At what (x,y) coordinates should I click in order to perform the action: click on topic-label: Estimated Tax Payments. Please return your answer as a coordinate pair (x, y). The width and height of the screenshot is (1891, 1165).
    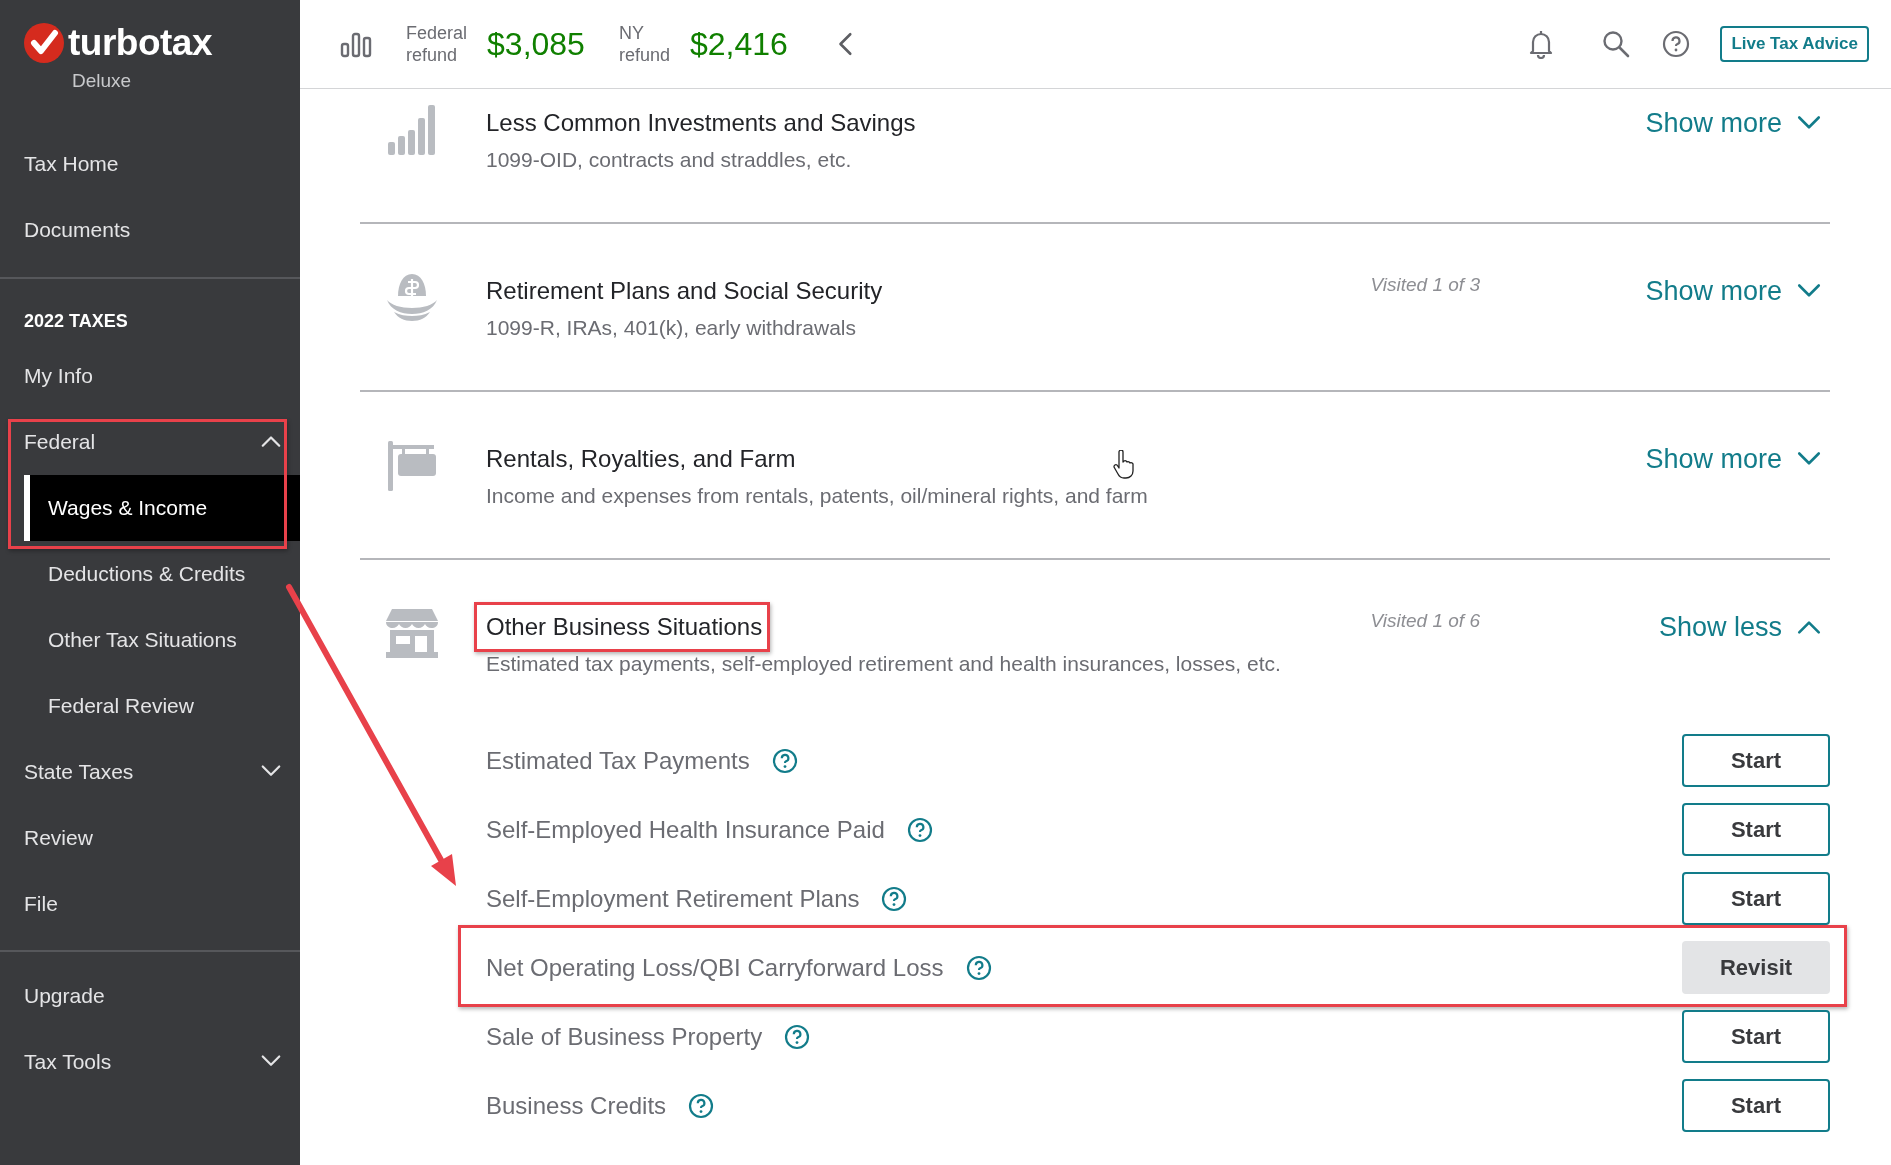
    Looking at the image, I should click on (618, 760).